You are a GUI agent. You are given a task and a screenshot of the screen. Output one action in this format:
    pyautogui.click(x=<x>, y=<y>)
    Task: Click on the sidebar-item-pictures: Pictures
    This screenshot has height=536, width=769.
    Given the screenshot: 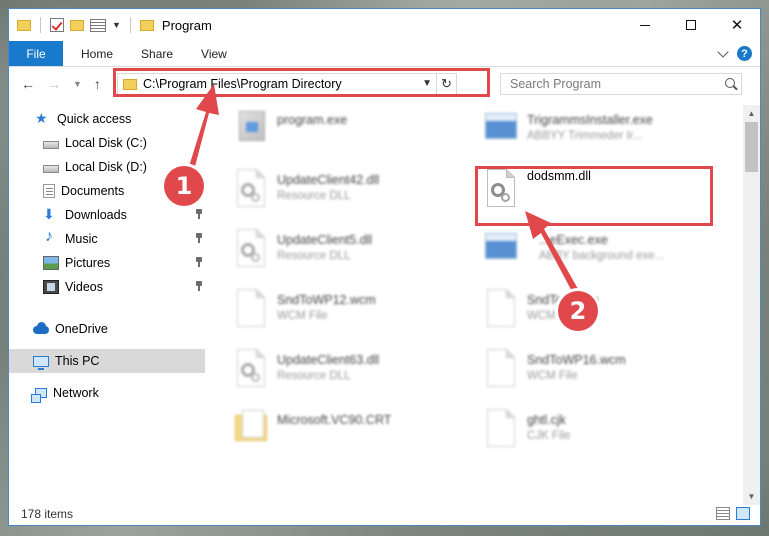 What is the action you would take?
    pyautogui.click(x=107, y=263)
    